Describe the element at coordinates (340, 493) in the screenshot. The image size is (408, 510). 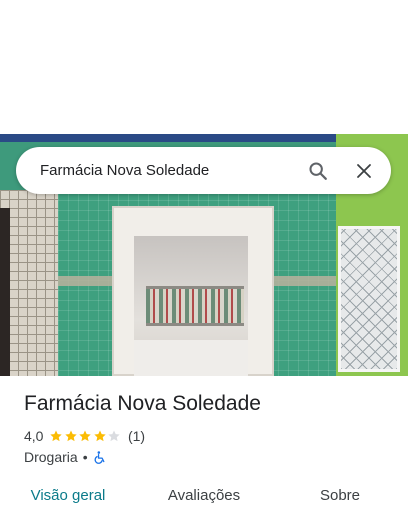
I see `tab-about: Sobre` at that location.